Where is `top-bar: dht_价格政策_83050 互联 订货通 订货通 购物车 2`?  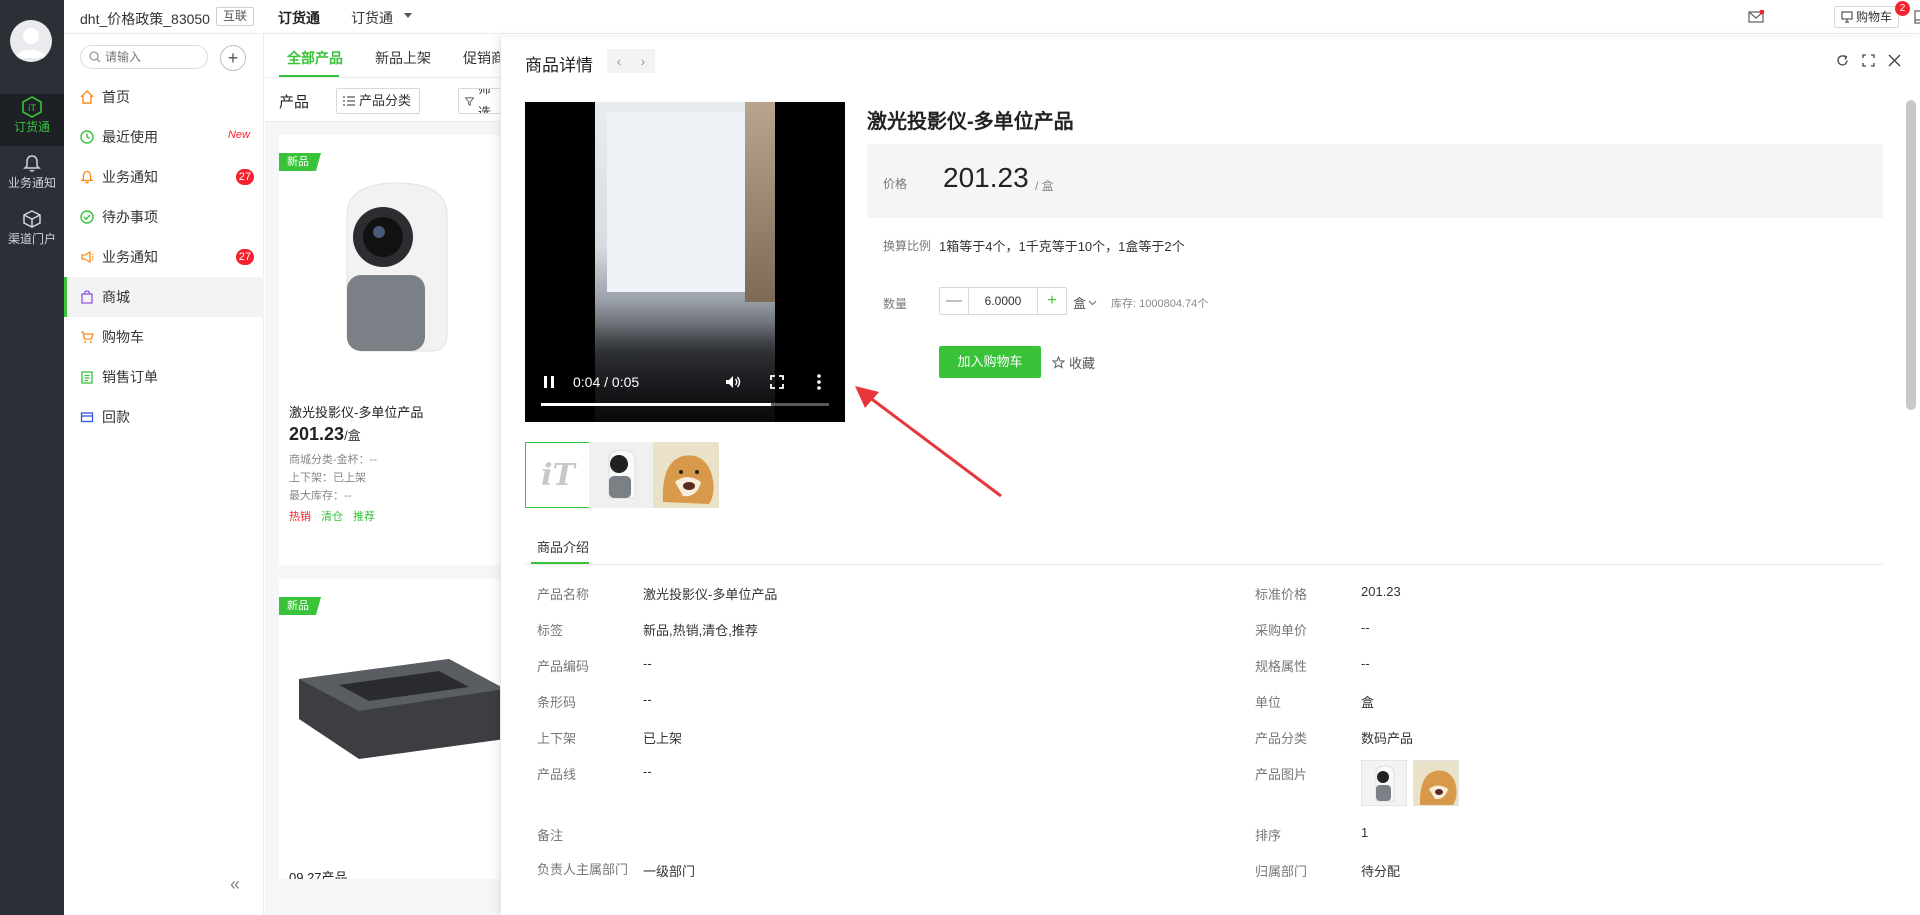
top-bar: dht_价格政策_83050 互联 订货通 订货通 购物车 2 is located at coordinates (992, 17).